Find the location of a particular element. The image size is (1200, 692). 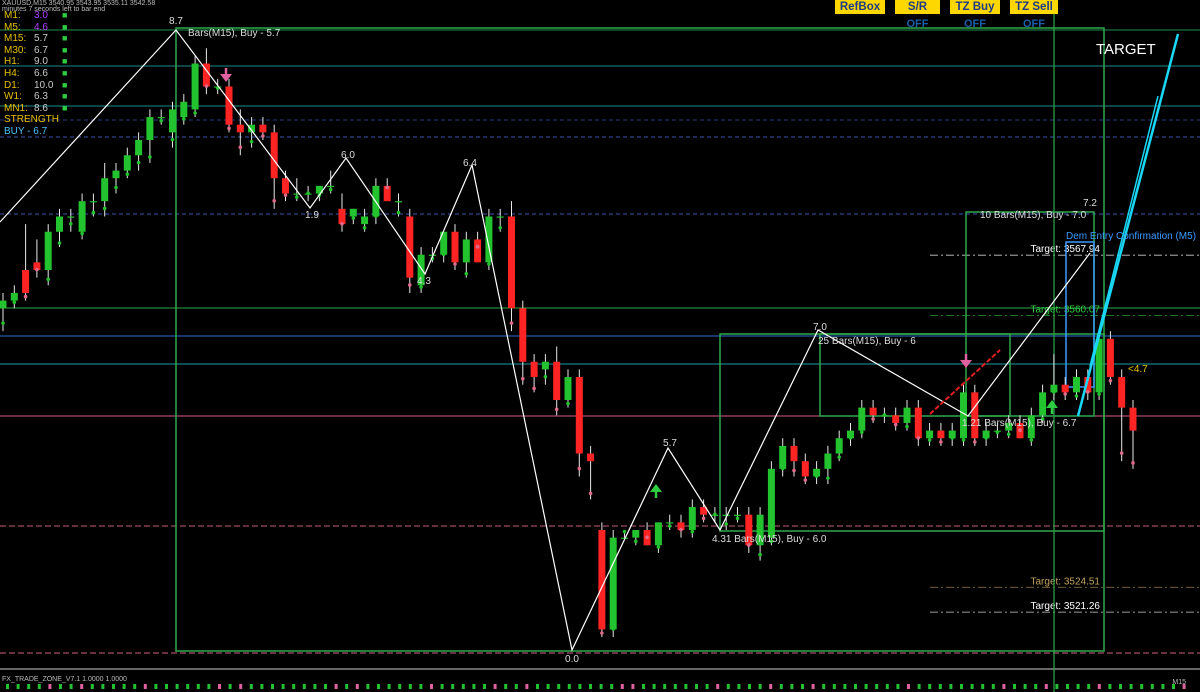

tz-sell-button: TZ Sell is located at coordinates (1034, 7).